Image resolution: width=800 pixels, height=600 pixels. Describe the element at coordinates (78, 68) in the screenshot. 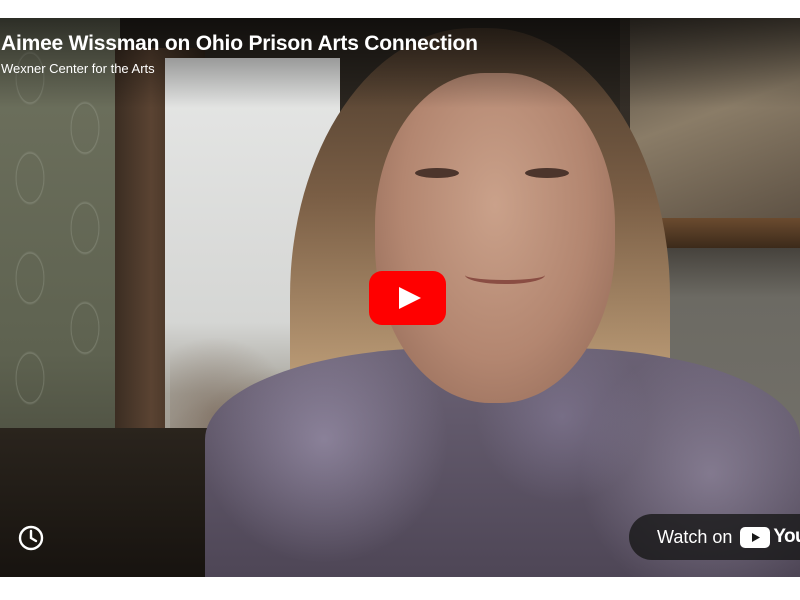

I see `channel-name: Wexner Center for the Arts` at that location.